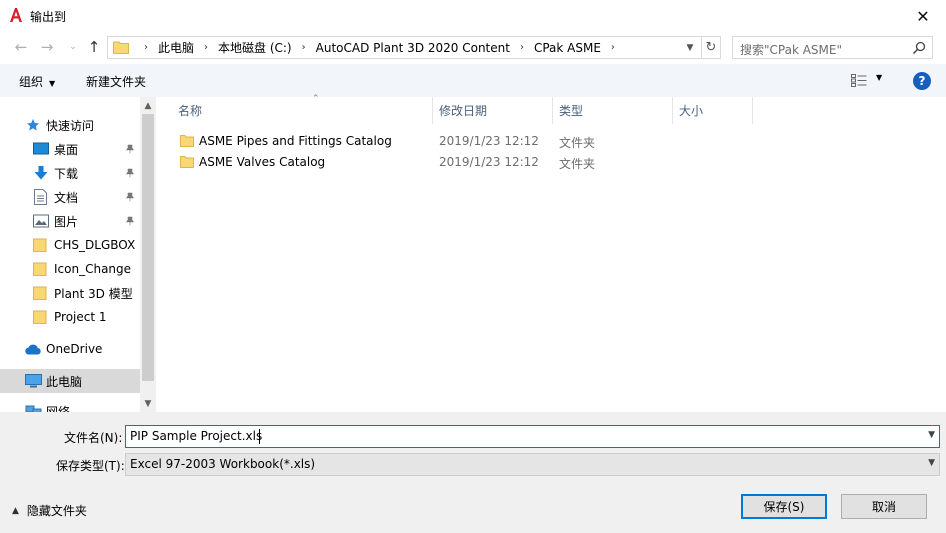 The image size is (946, 533). Describe the element at coordinates (21, 47) in the screenshot. I see `back-arrow-icon: ←` at that location.